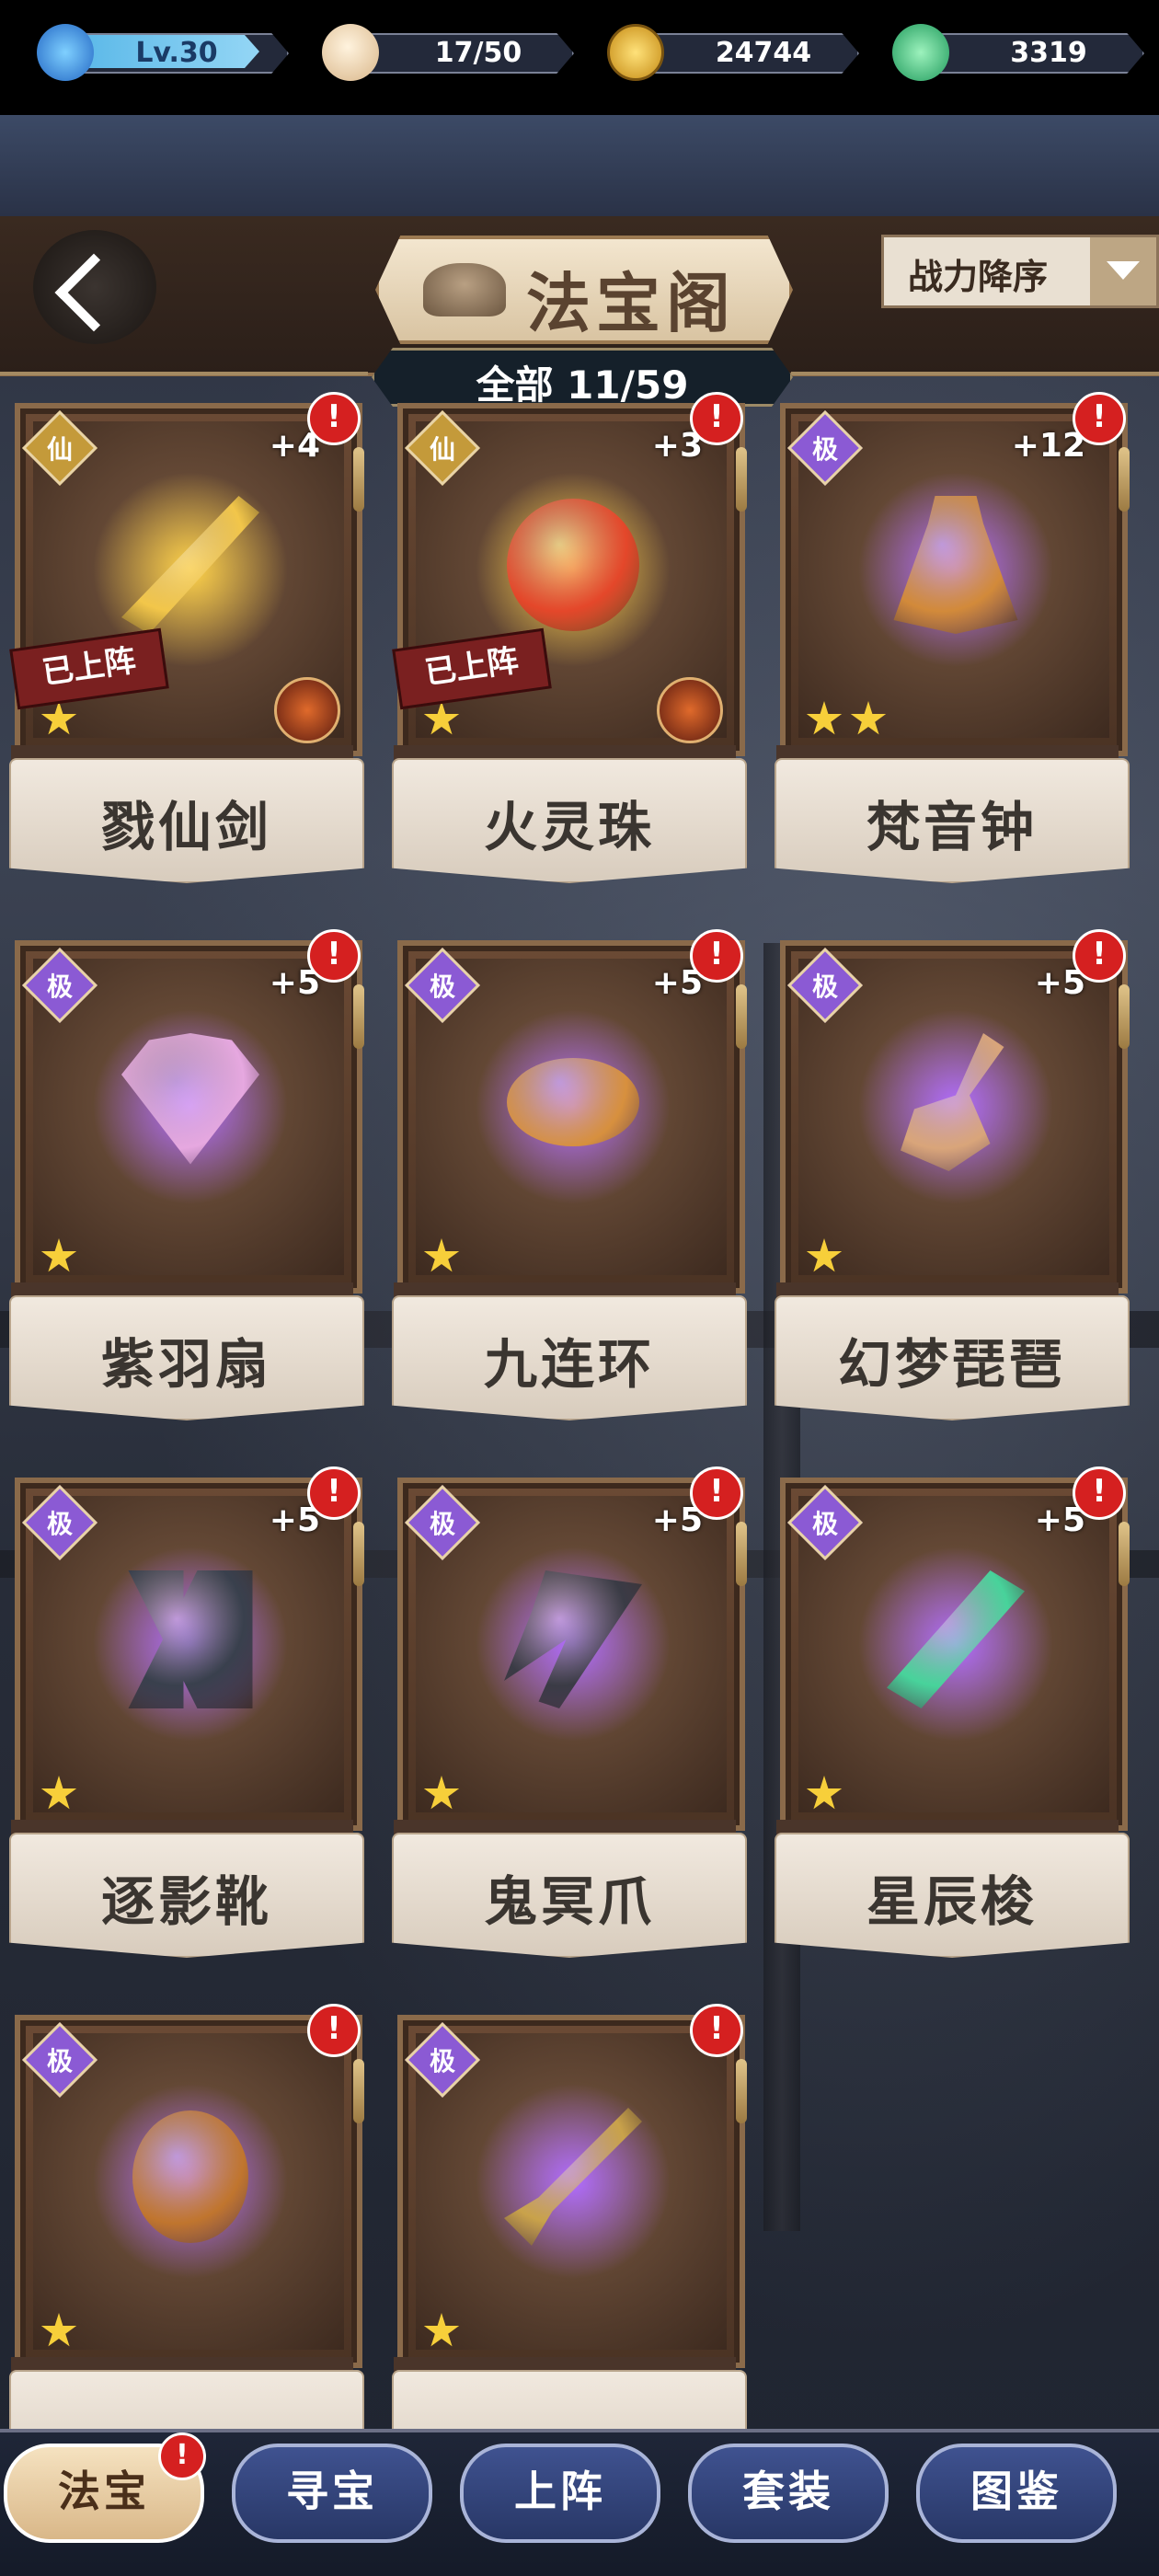  Describe the element at coordinates (788, 2493) in the screenshot. I see `tab-sets: 套装` at that location.